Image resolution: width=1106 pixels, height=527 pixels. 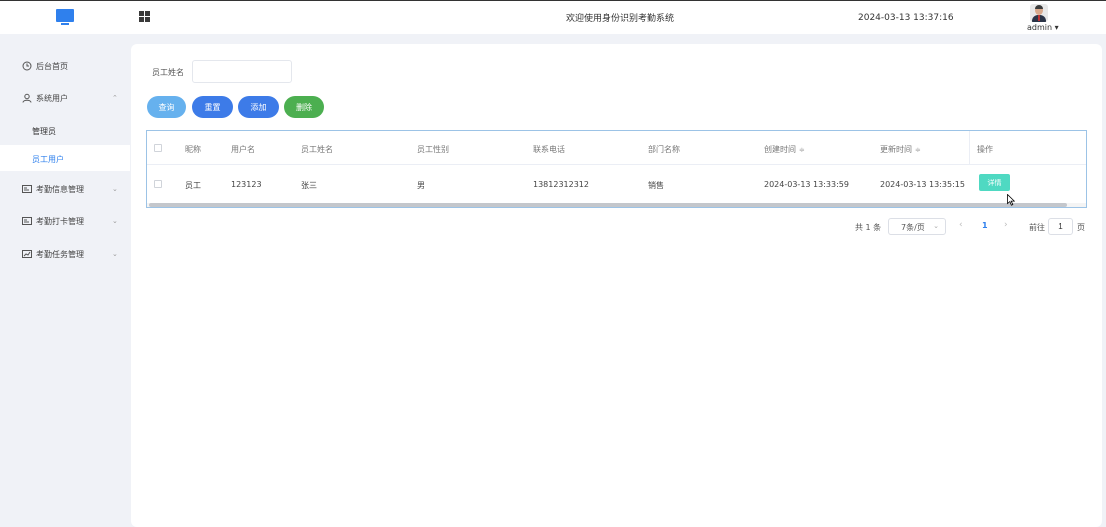 What do you see at coordinates (243, 149) in the screenshot?
I see `column-header: 用户名` at bounding box center [243, 149].